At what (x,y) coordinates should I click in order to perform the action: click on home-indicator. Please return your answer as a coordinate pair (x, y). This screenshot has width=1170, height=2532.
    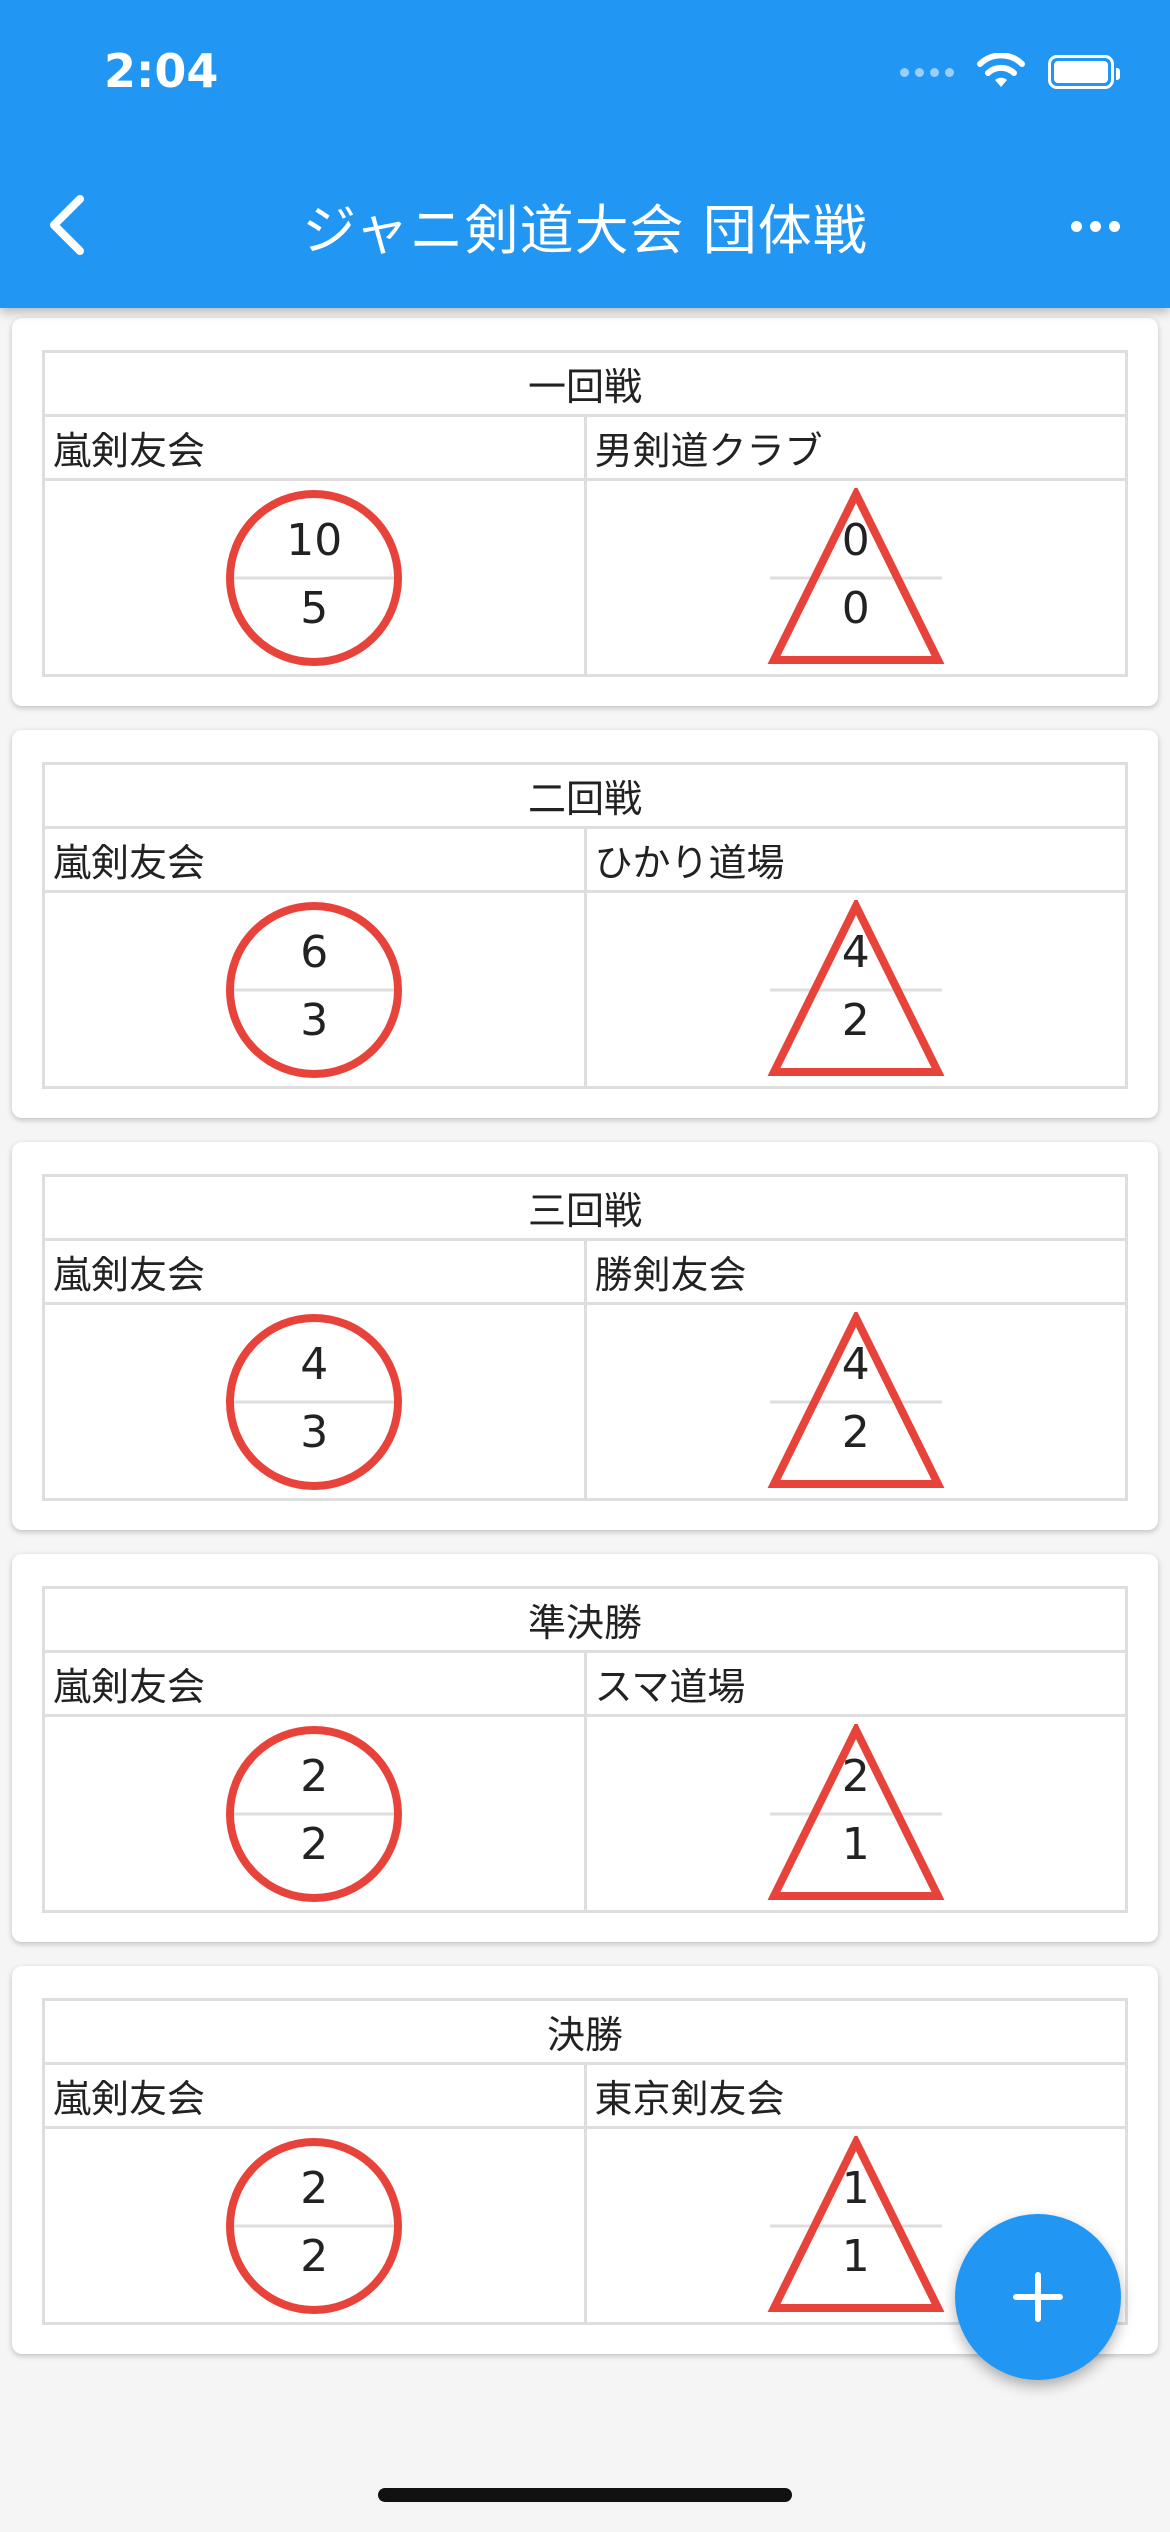
    Looking at the image, I should click on (585, 2495).